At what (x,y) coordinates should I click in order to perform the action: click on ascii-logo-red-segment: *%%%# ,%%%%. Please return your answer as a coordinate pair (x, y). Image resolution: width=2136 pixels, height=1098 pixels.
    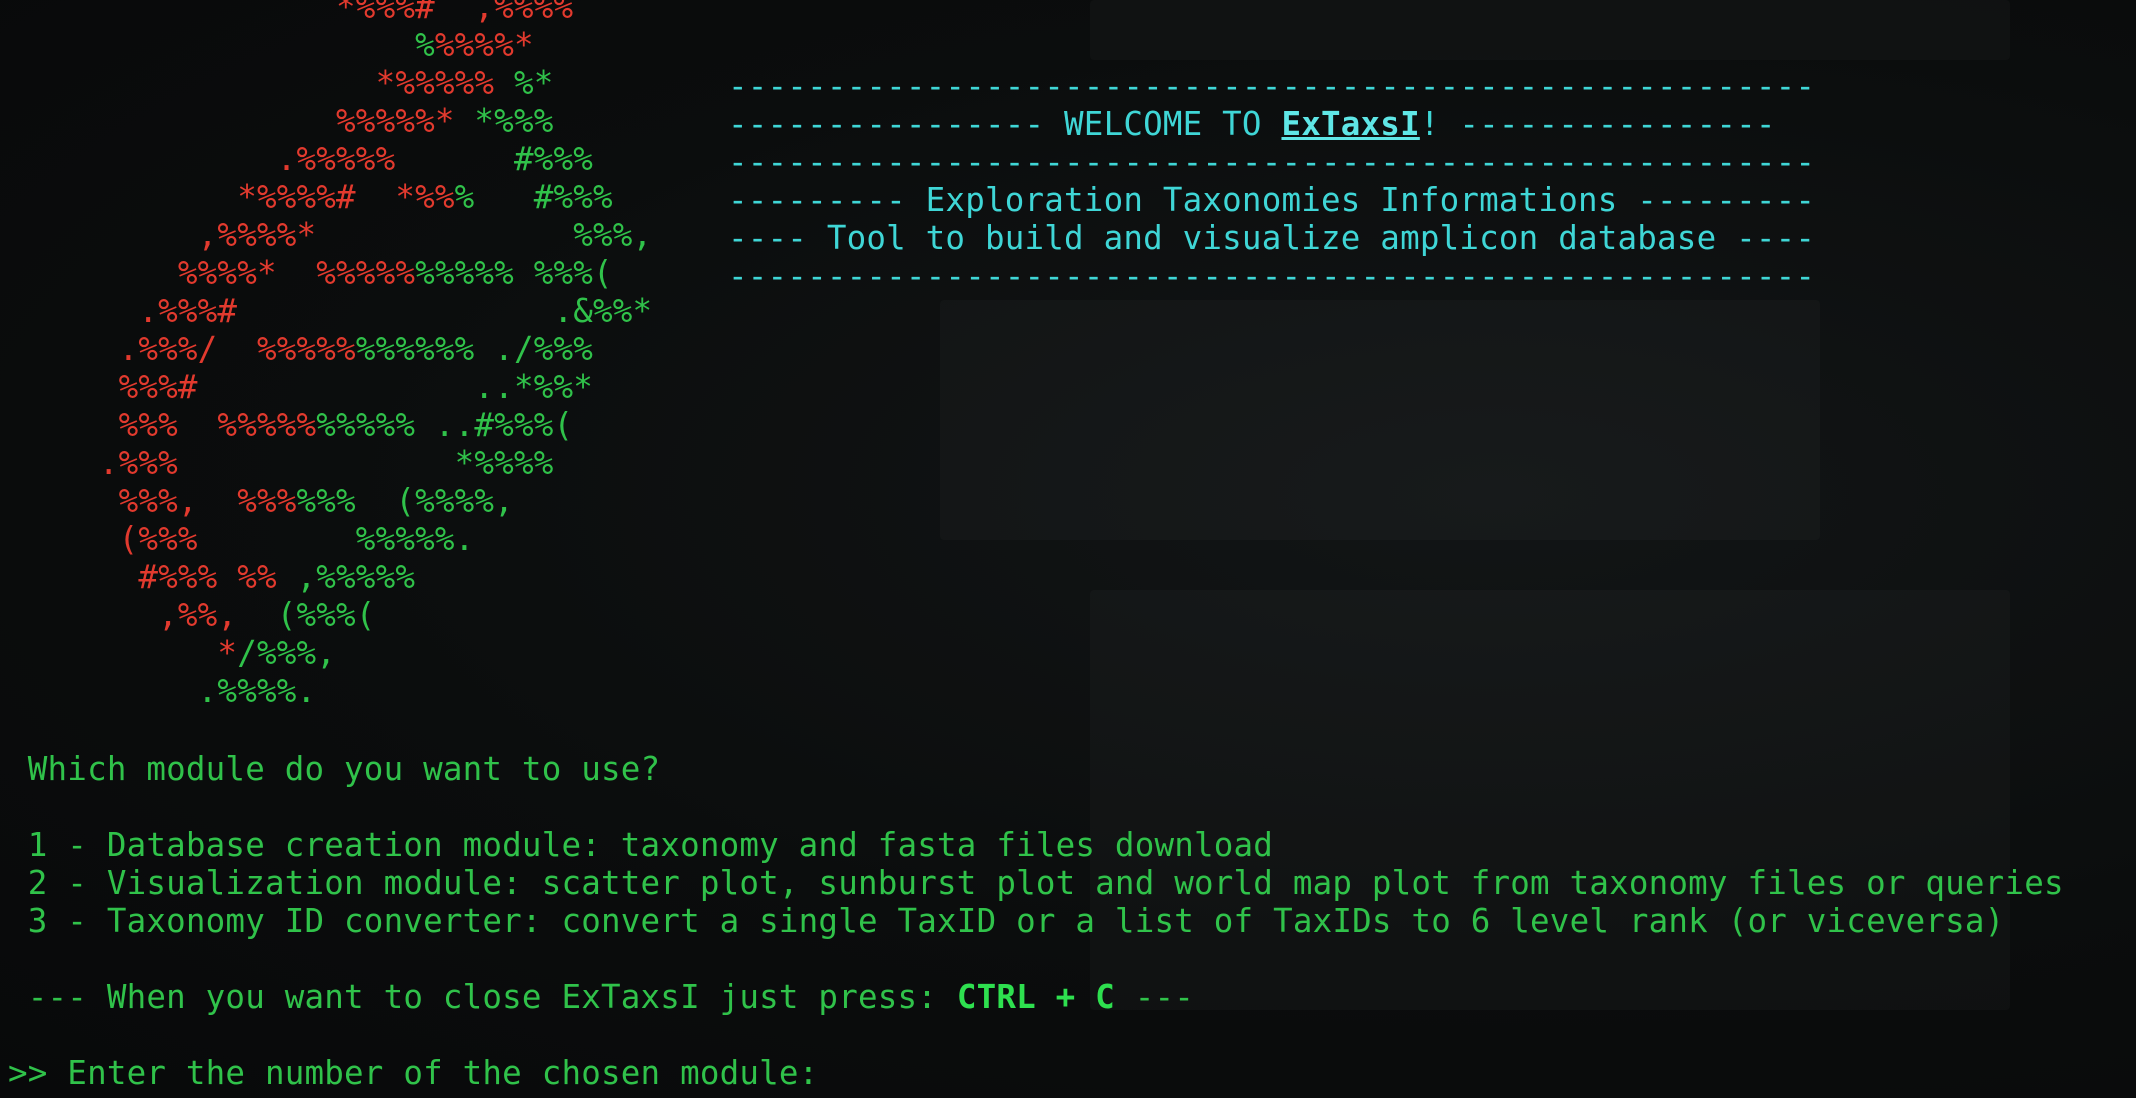
    Looking at the image, I should click on (287, 13).